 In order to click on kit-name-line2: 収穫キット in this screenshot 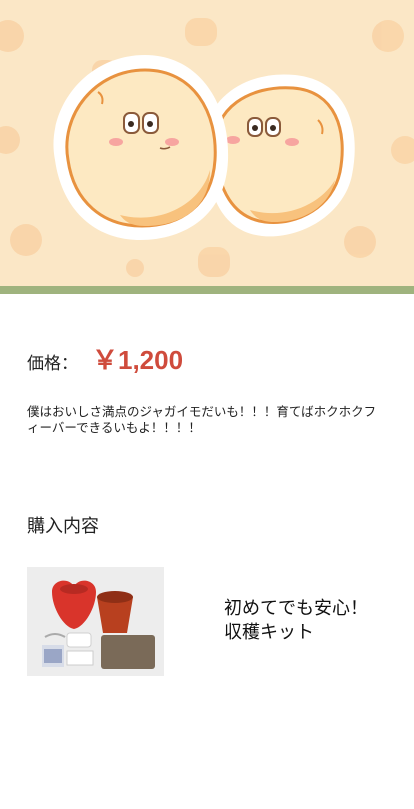, I will do `click(269, 632)`.